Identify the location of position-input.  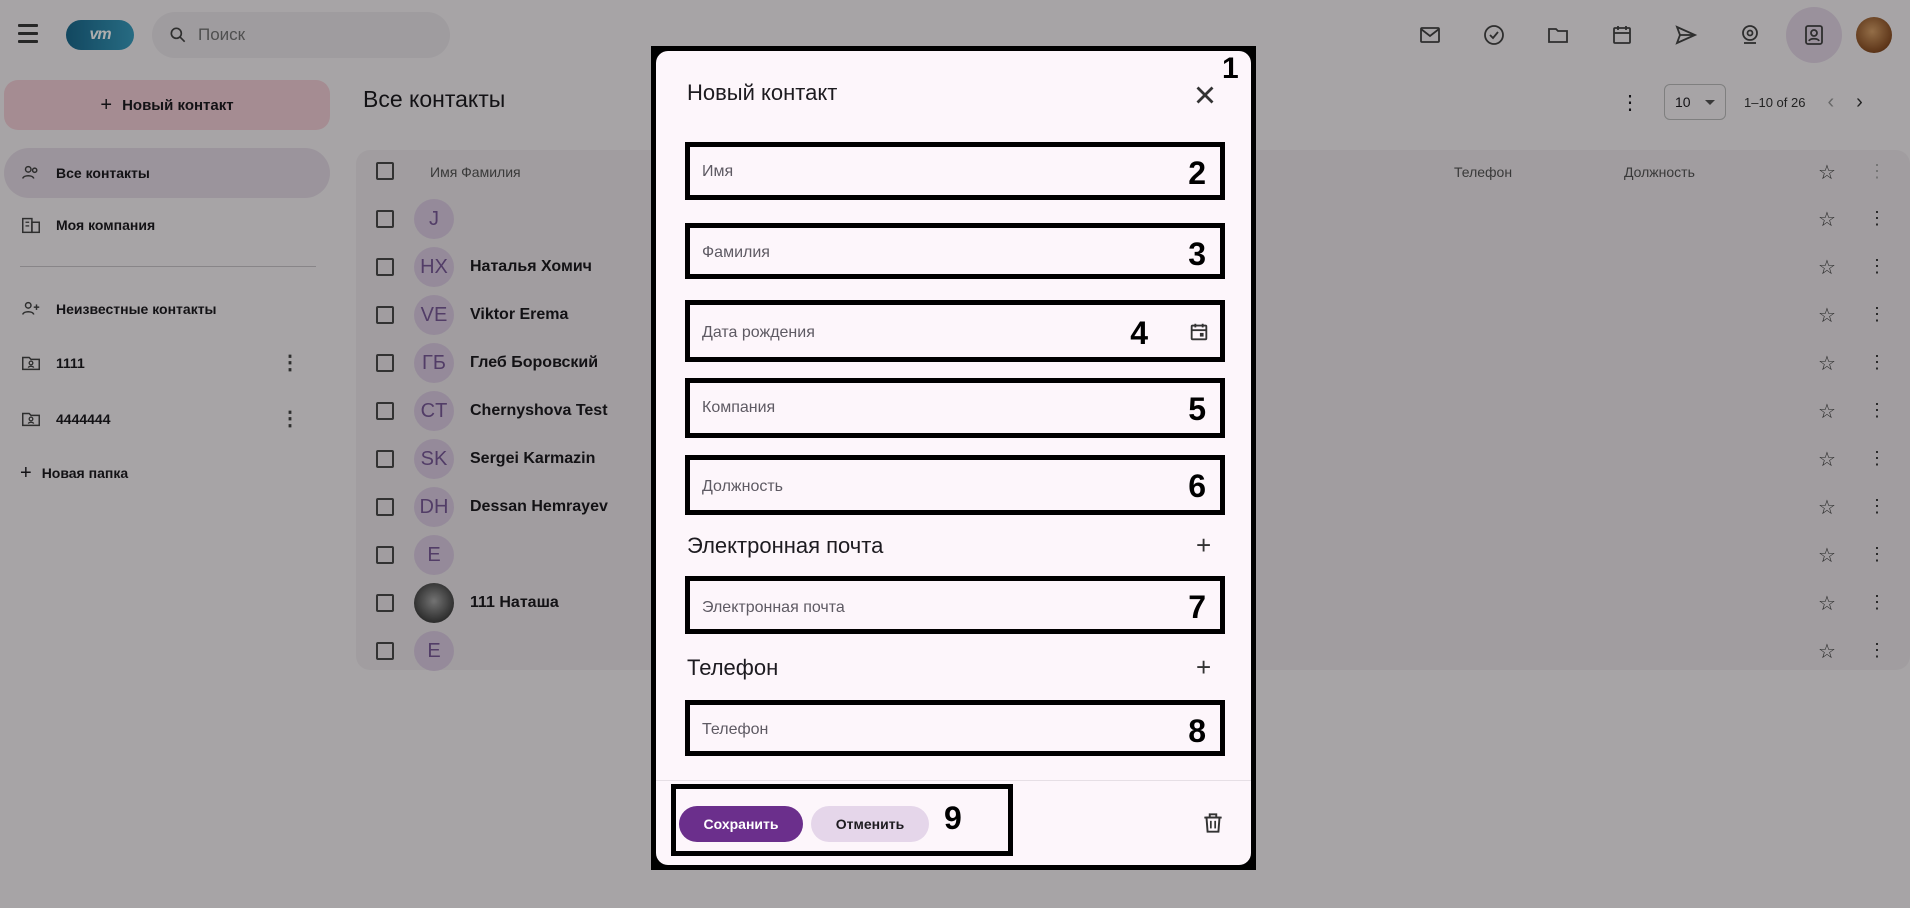
(912, 487).